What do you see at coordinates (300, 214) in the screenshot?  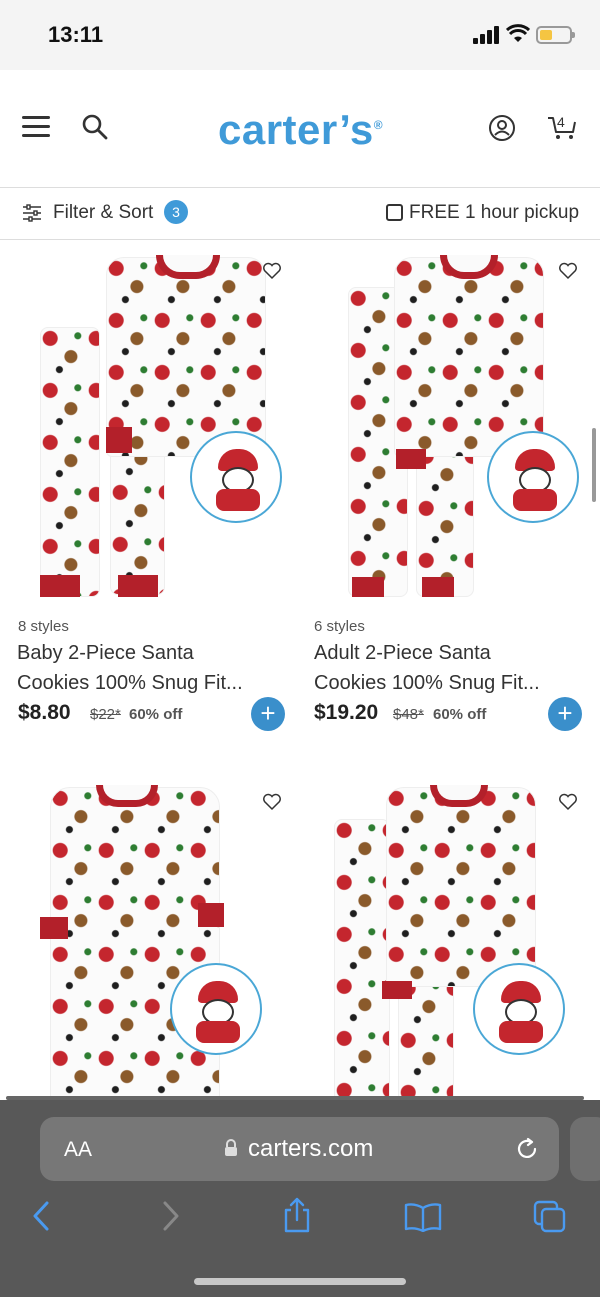 I see `filter-bar: Filter & Sort 3 FREE 1 hour pickup` at bounding box center [300, 214].